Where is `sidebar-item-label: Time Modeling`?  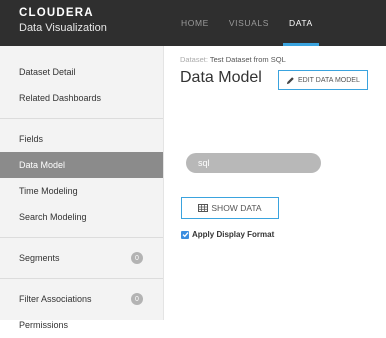 sidebar-item-label: Time Modeling is located at coordinates (48, 191).